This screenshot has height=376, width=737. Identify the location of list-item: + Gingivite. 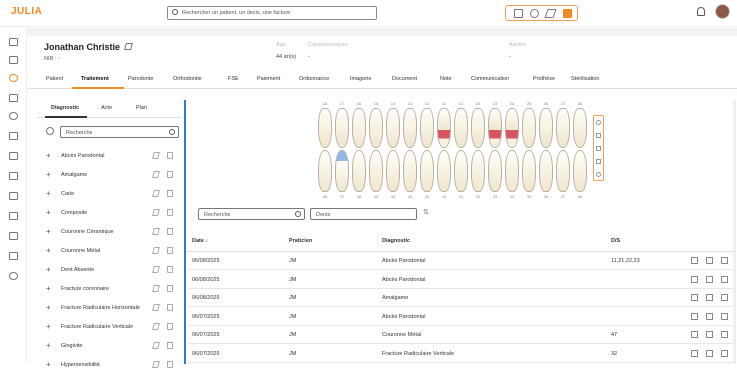
(109, 347).